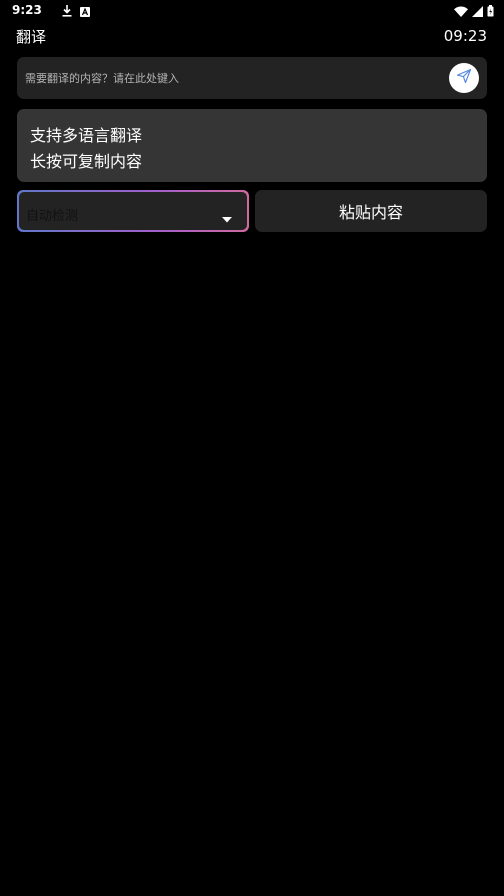  What do you see at coordinates (86, 161) in the screenshot?
I see `result-line: 长按可复制内容` at bounding box center [86, 161].